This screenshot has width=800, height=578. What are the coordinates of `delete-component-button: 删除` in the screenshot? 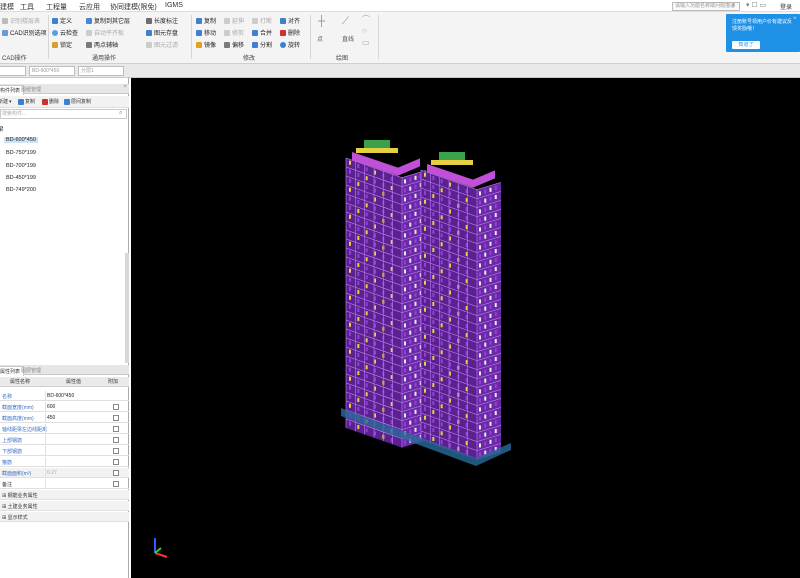 It's located at (50, 101).